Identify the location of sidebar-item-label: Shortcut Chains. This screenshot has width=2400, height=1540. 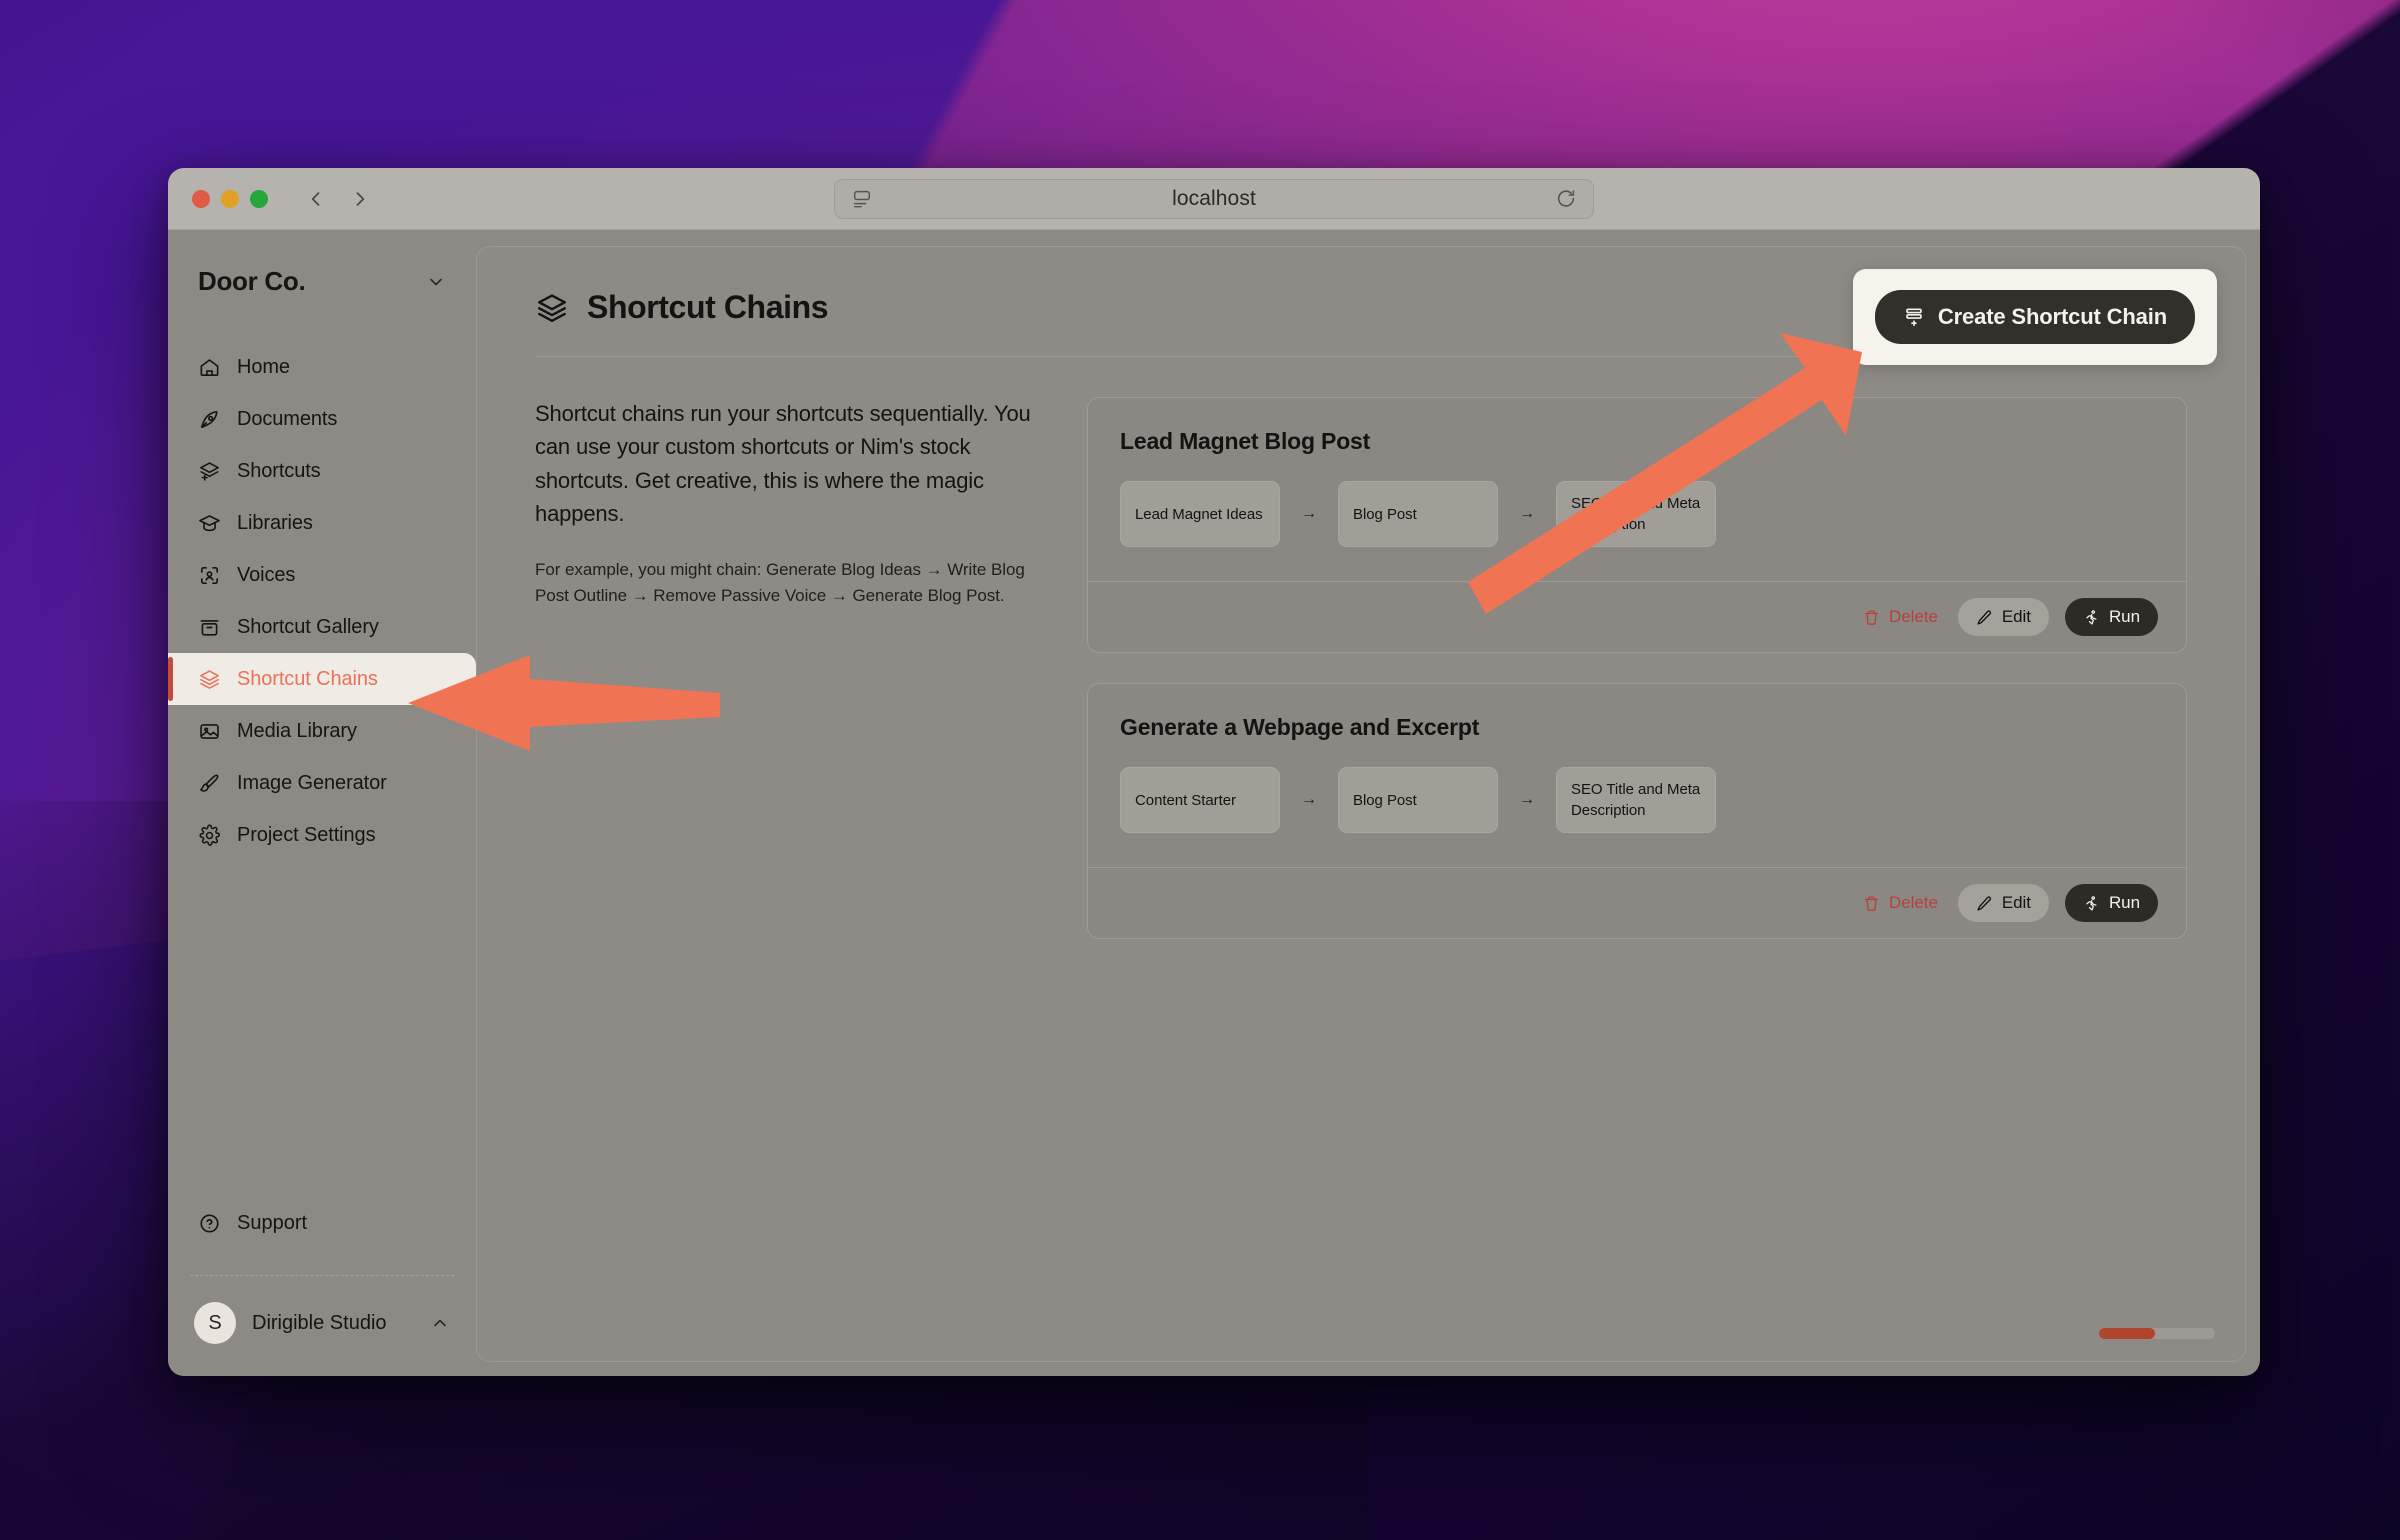
(307, 678).